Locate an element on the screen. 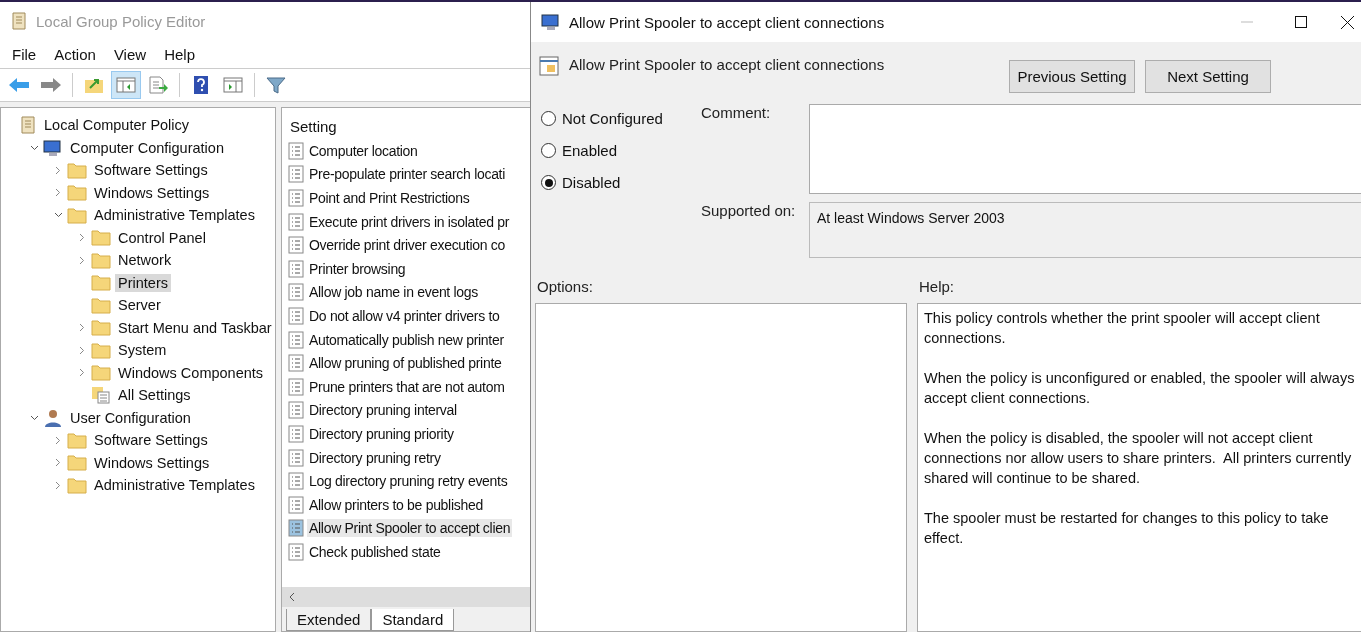  list-item: Allow printers to be published is located at coordinates (396, 504).